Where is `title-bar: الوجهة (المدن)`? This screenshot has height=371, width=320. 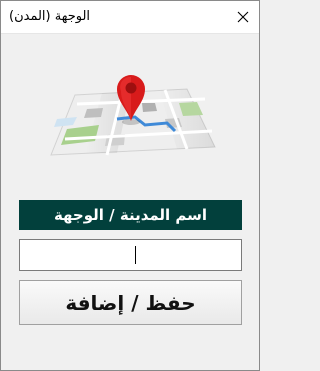 title-bar: الوجهة (المدن) is located at coordinates (130, 17).